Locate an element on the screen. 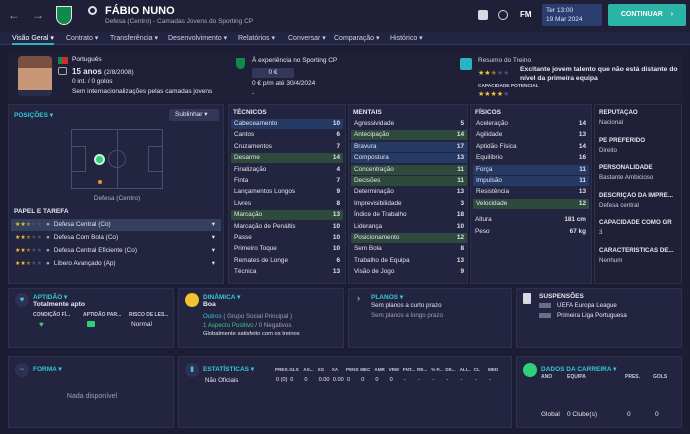 This screenshot has height=434, width=690. club-crest-icon is located at coordinates (64, 15).